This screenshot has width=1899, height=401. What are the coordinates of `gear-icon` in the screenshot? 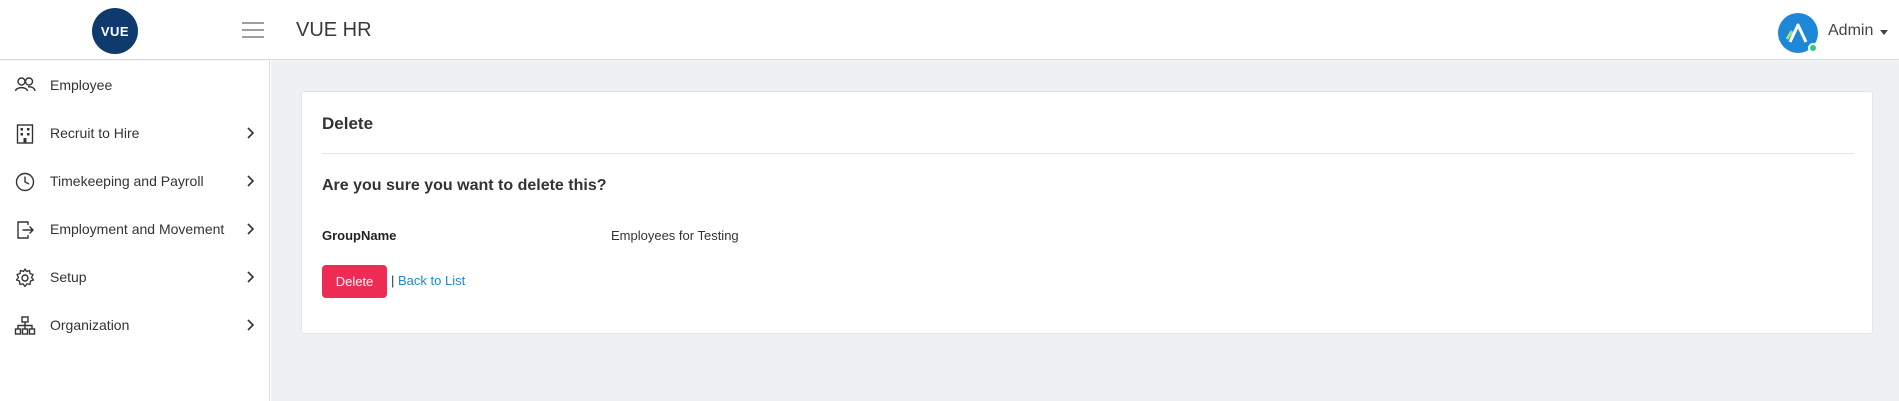 It's located at (25, 278).